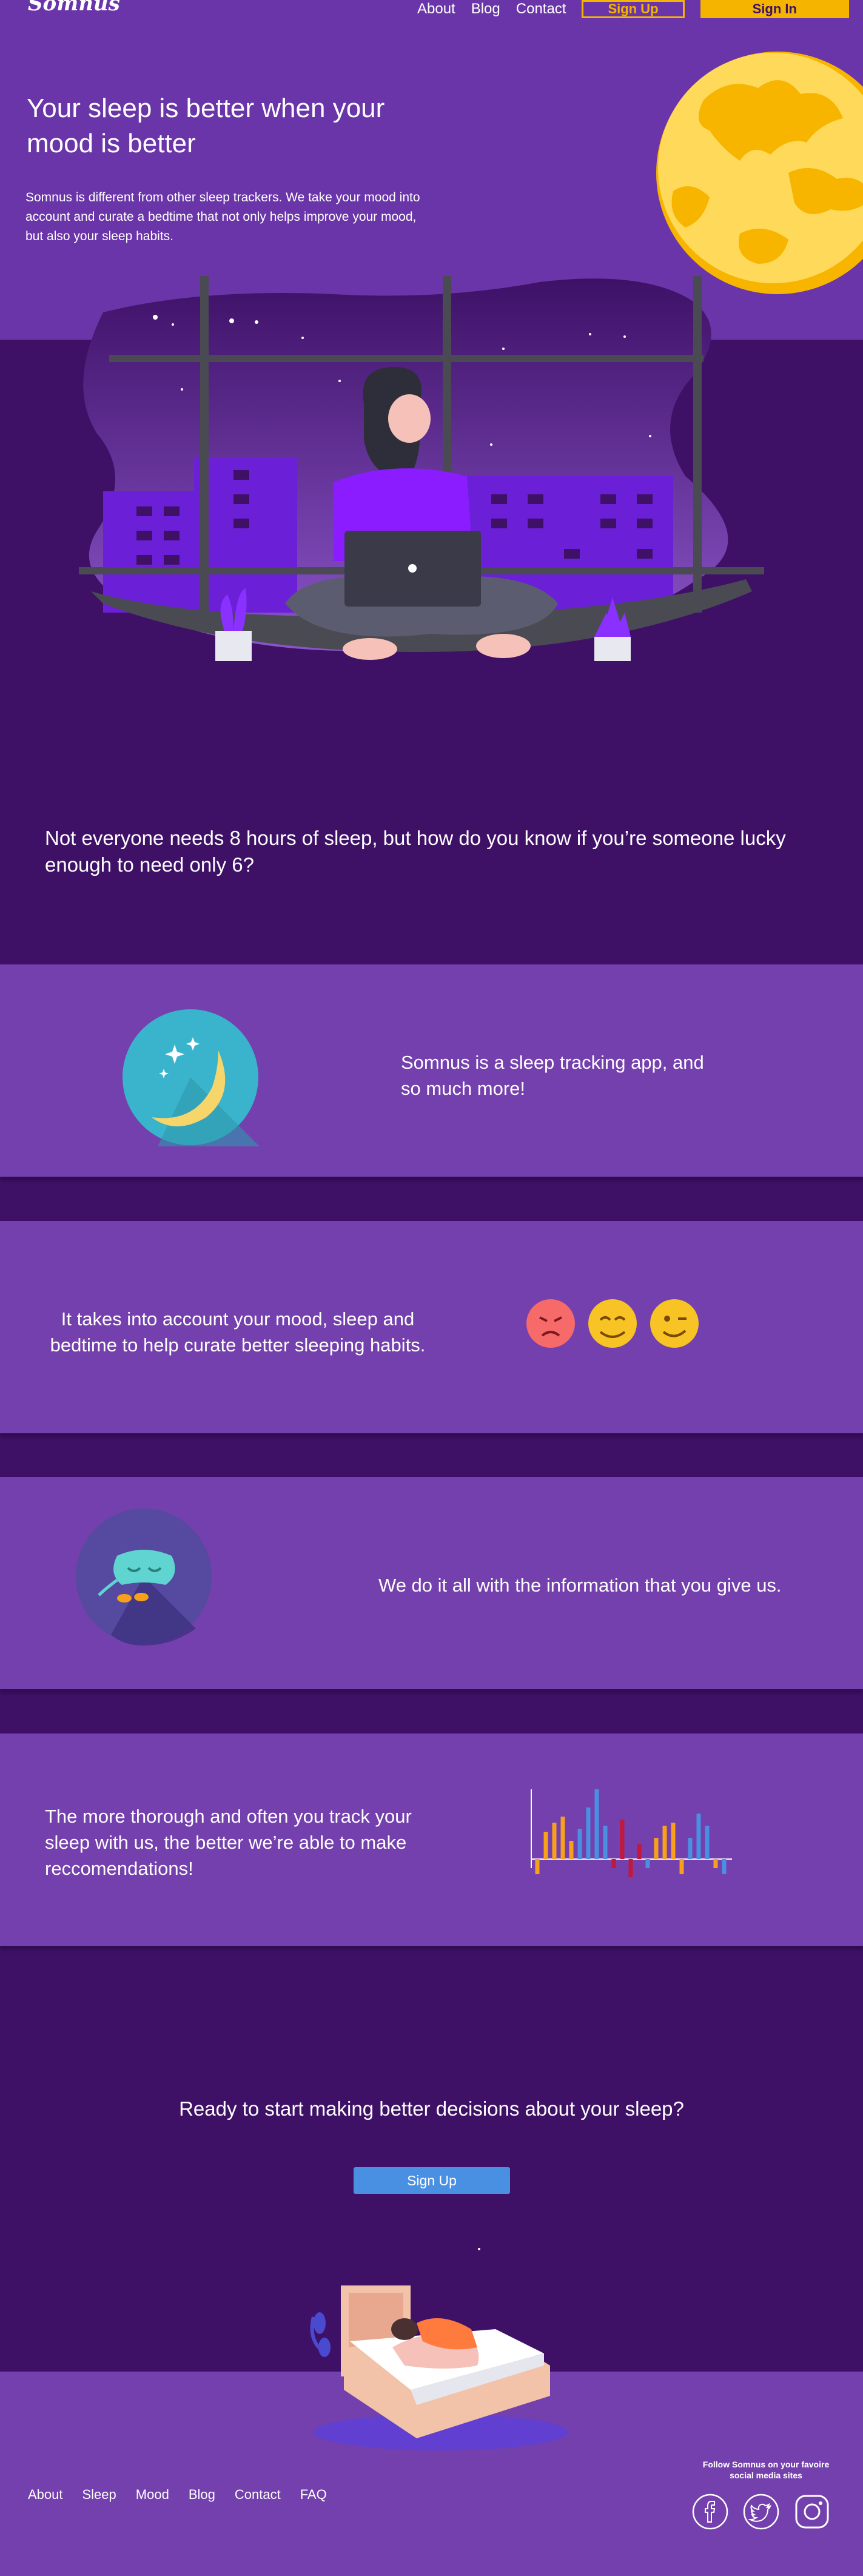 Image resolution: width=863 pixels, height=2576 pixels. What do you see at coordinates (612, 1324) in the screenshot?
I see `mood-faces-icon` at bounding box center [612, 1324].